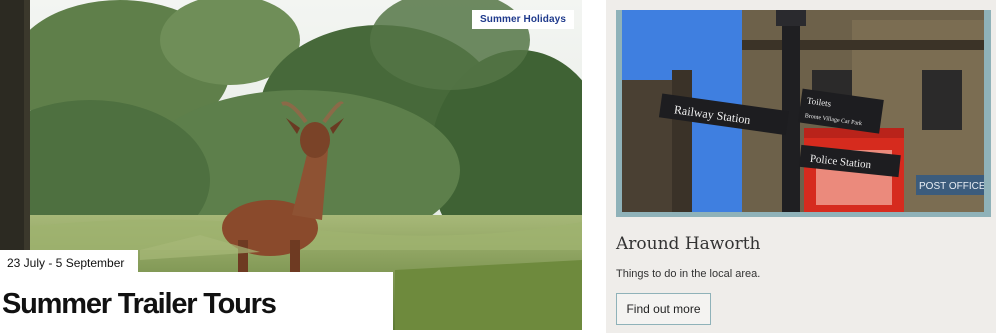 The image size is (1000, 333). What do you see at coordinates (663, 309) in the screenshot?
I see `find-out-more-button: Find out more` at bounding box center [663, 309].